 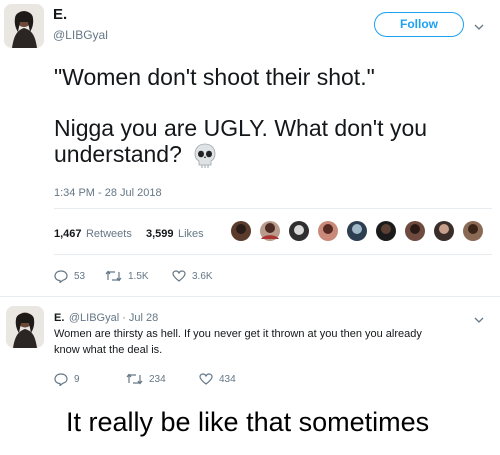 What do you see at coordinates (227, 379) in the screenshot?
I see `like-count: 434` at bounding box center [227, 379].